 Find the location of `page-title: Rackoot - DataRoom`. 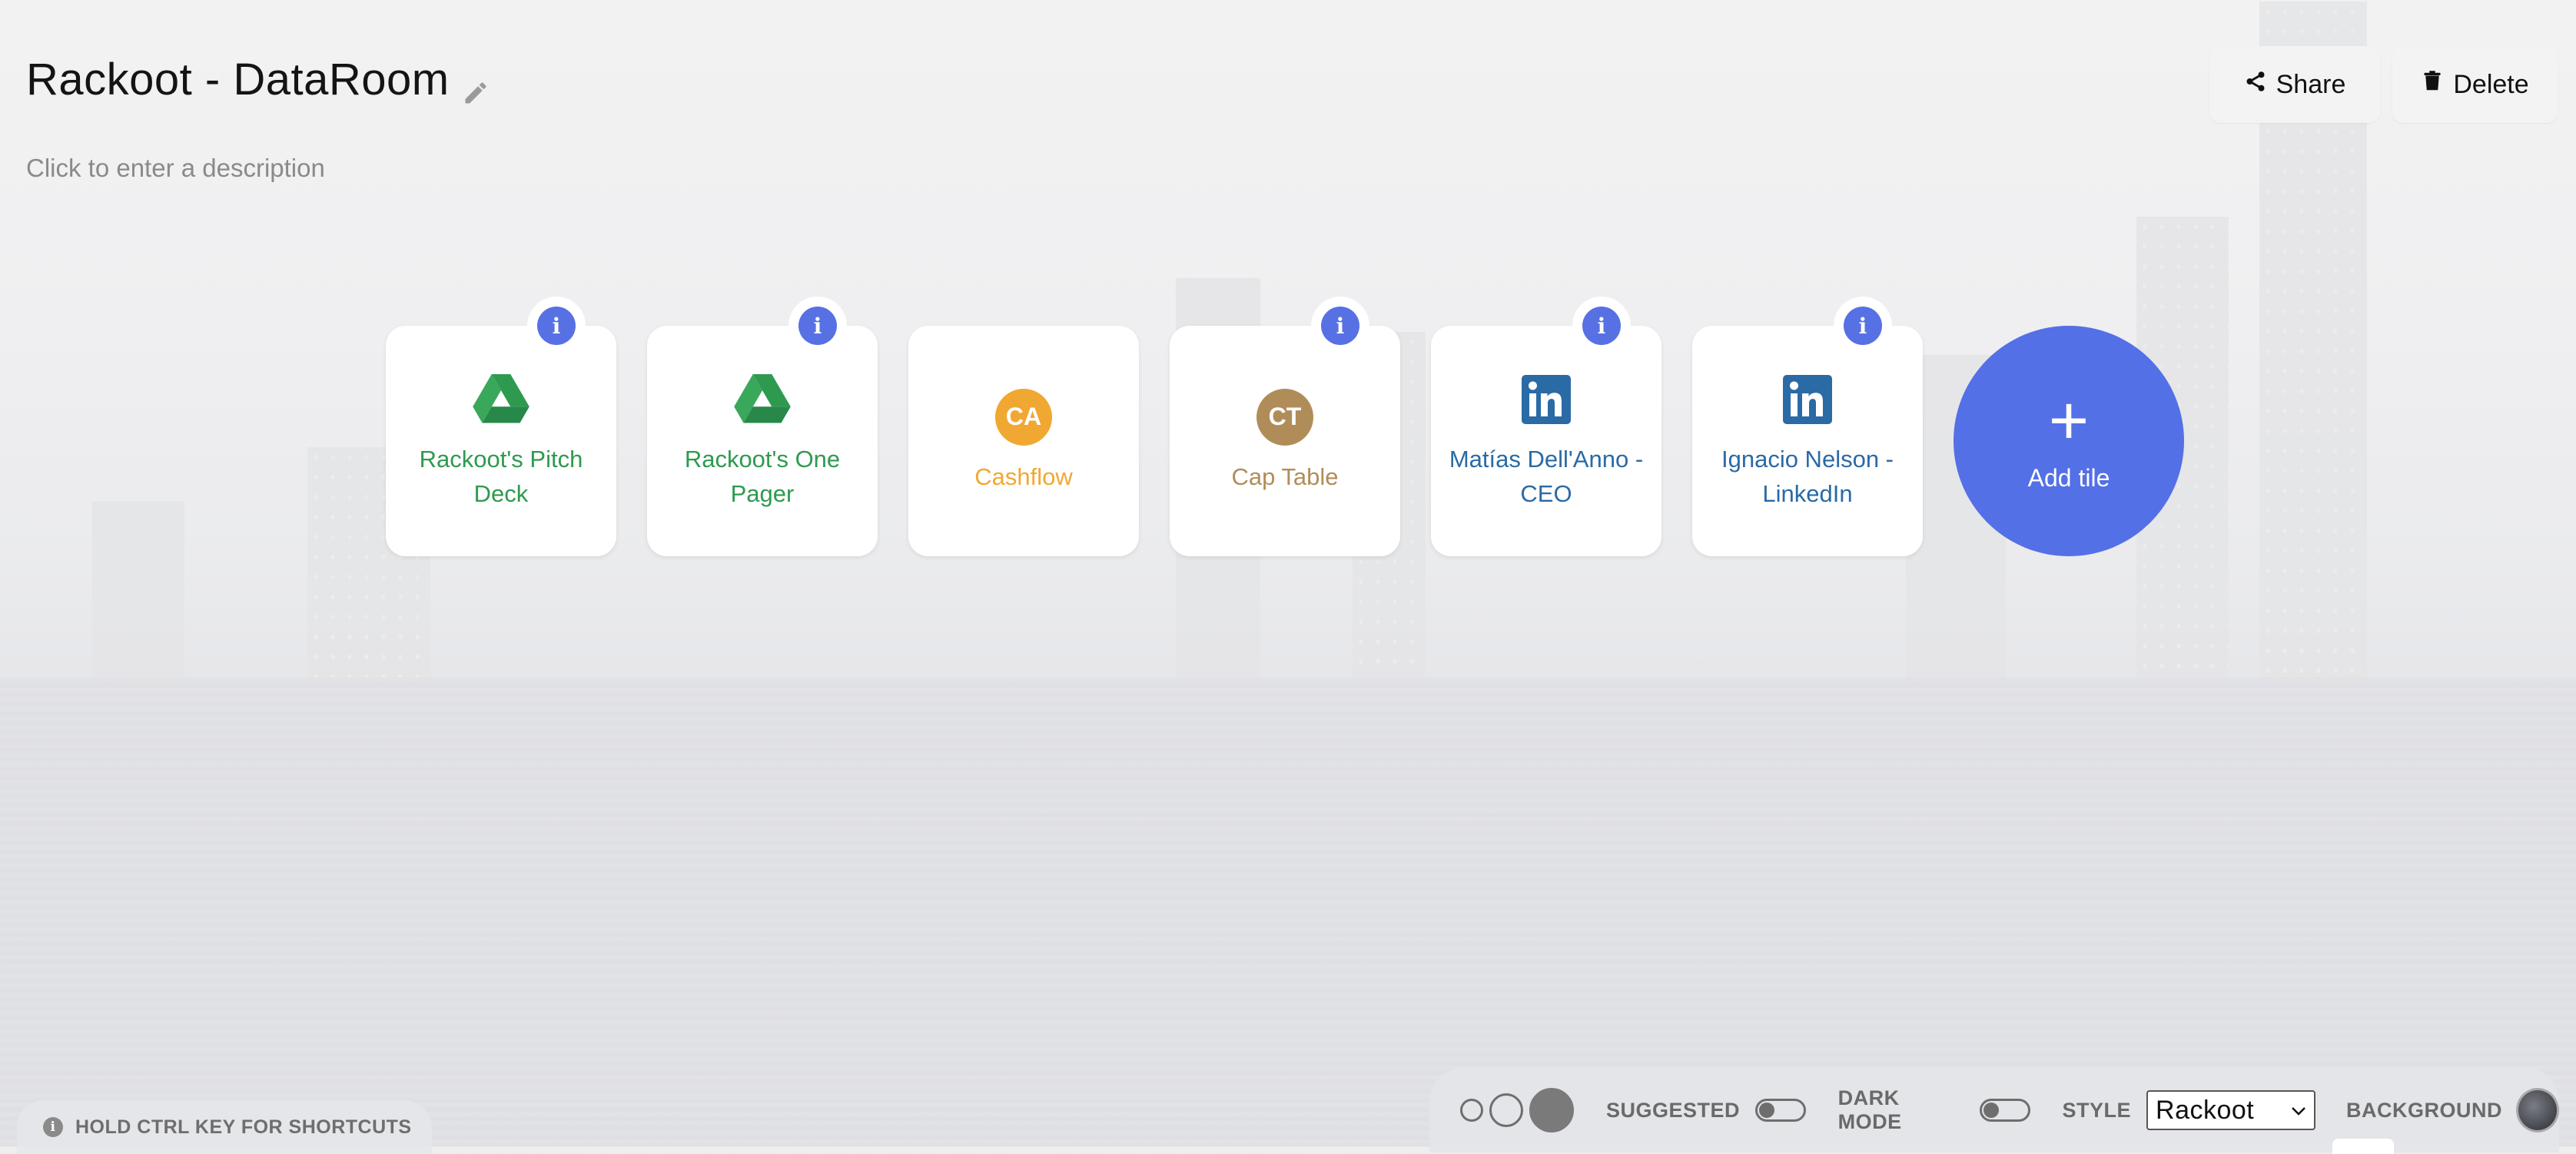

page-title: Rackoot - DataRoom is located at coordinates (258, 79).